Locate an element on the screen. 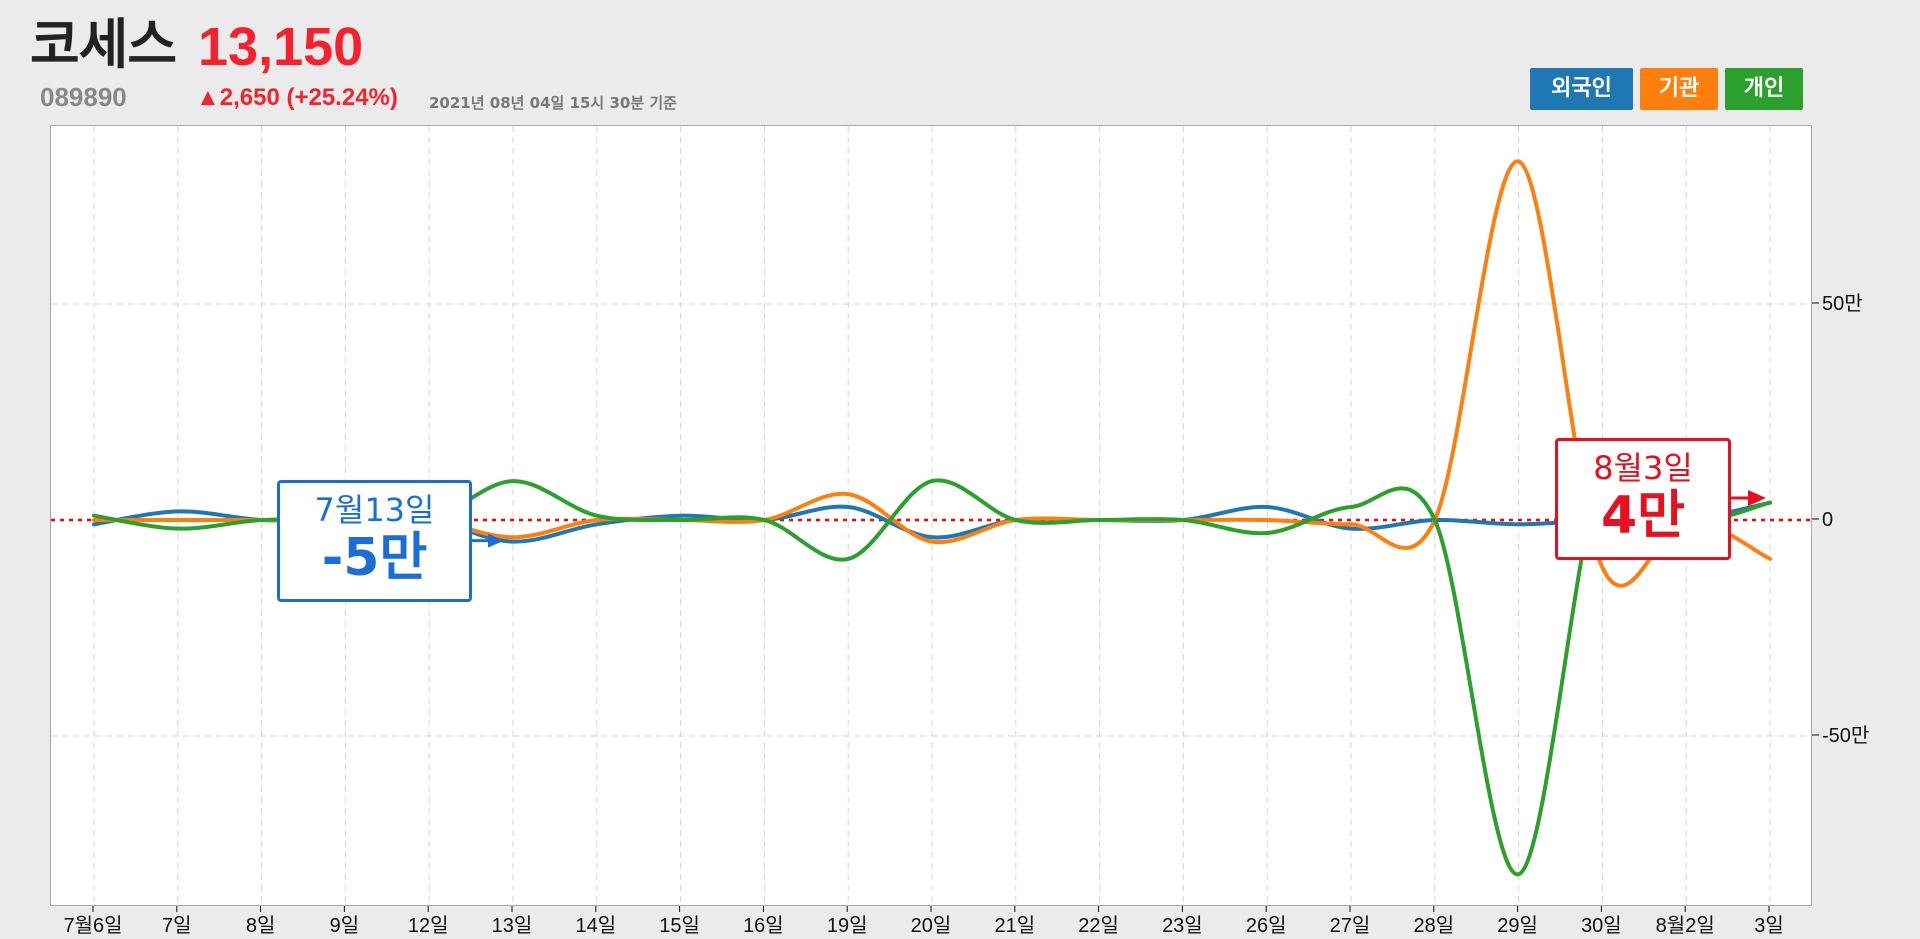 This screenshot has height=939, width=1920. annotation-right: 8월3일 4만 is located at coordinates (1643, 499).